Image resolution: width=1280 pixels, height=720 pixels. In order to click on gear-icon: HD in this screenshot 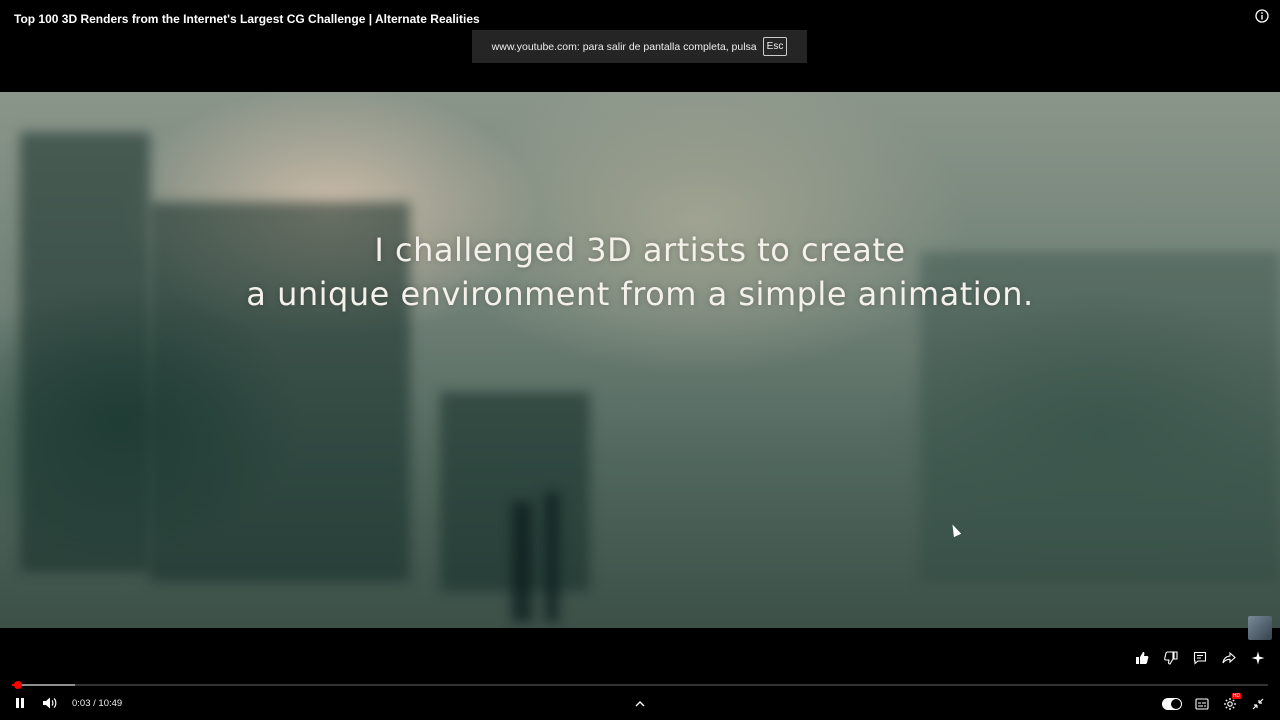, I will do `click(1231, 702)`.